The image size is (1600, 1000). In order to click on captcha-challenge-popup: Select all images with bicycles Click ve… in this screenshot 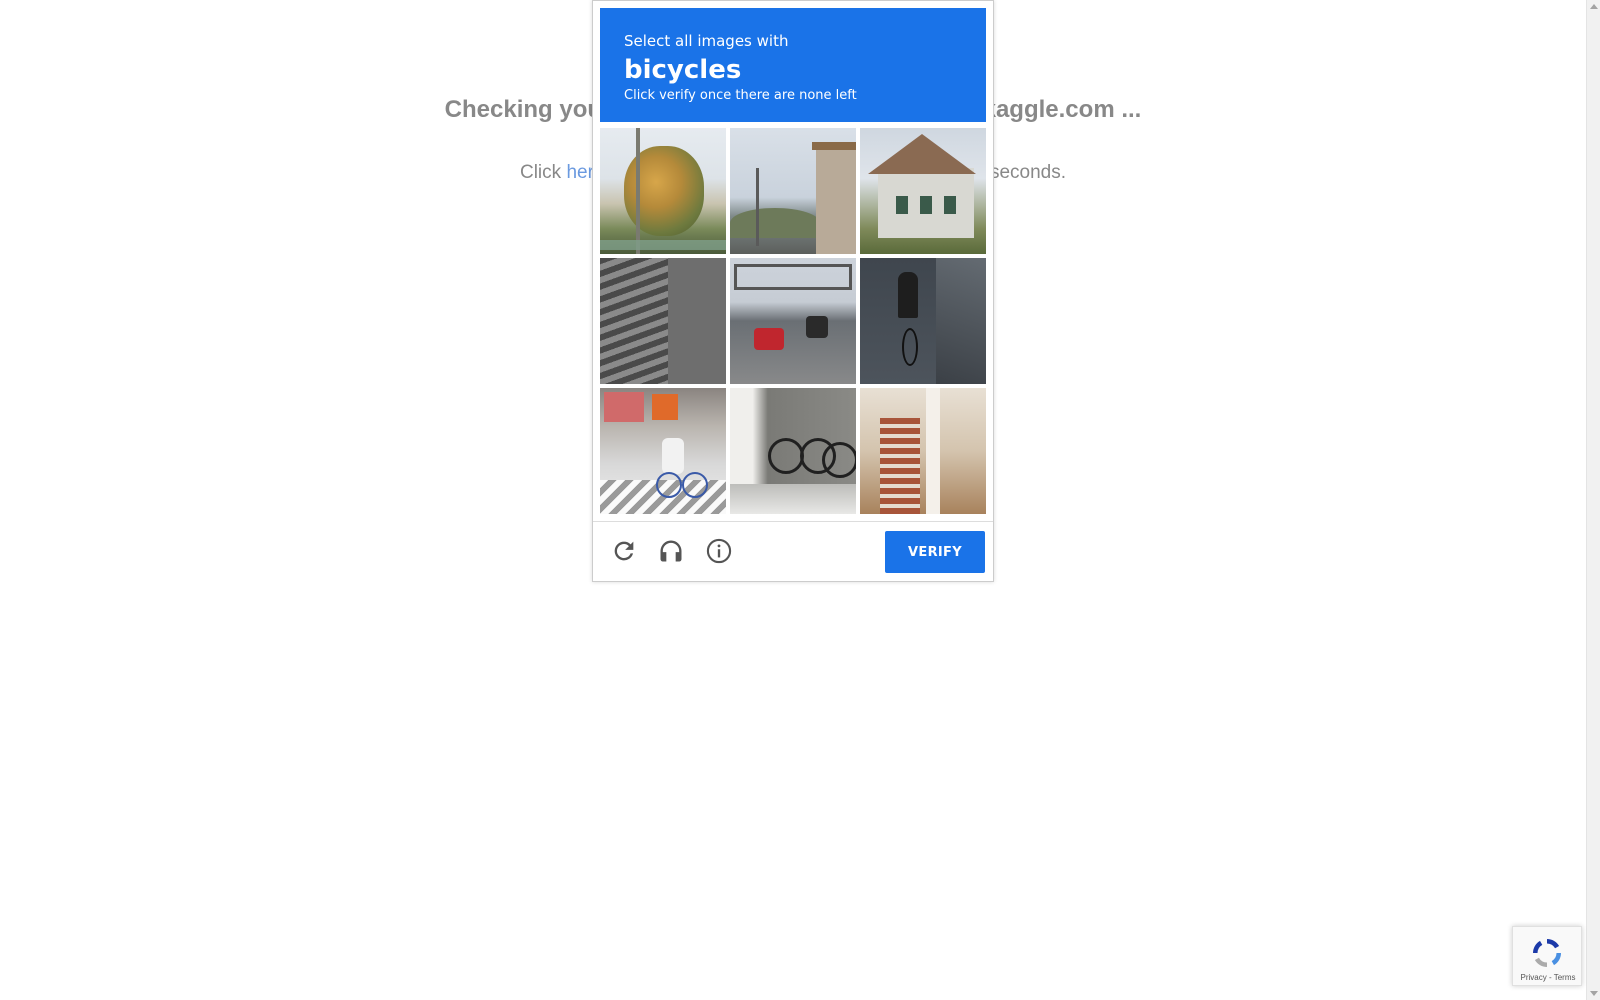, I will do `click(793, 291)`.